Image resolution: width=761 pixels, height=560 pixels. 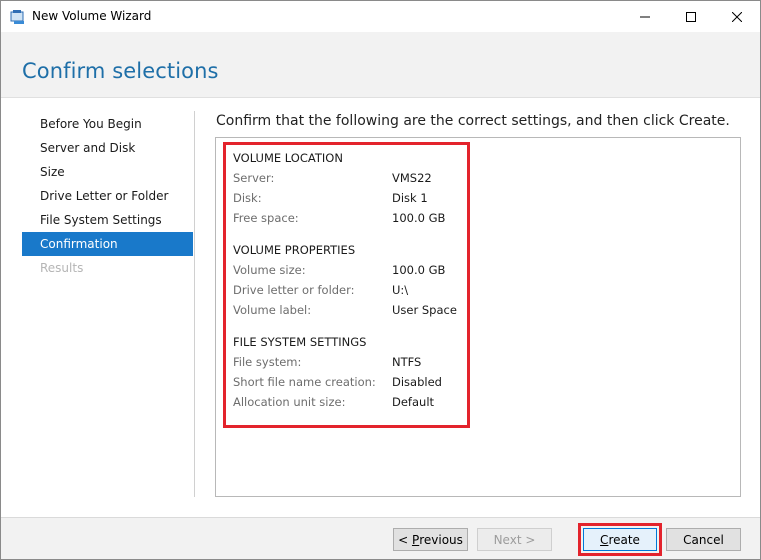 What do you see at coordinates (194, 304) in the screenshot?
I see `nav-divider` at bounding box center [194, 304].